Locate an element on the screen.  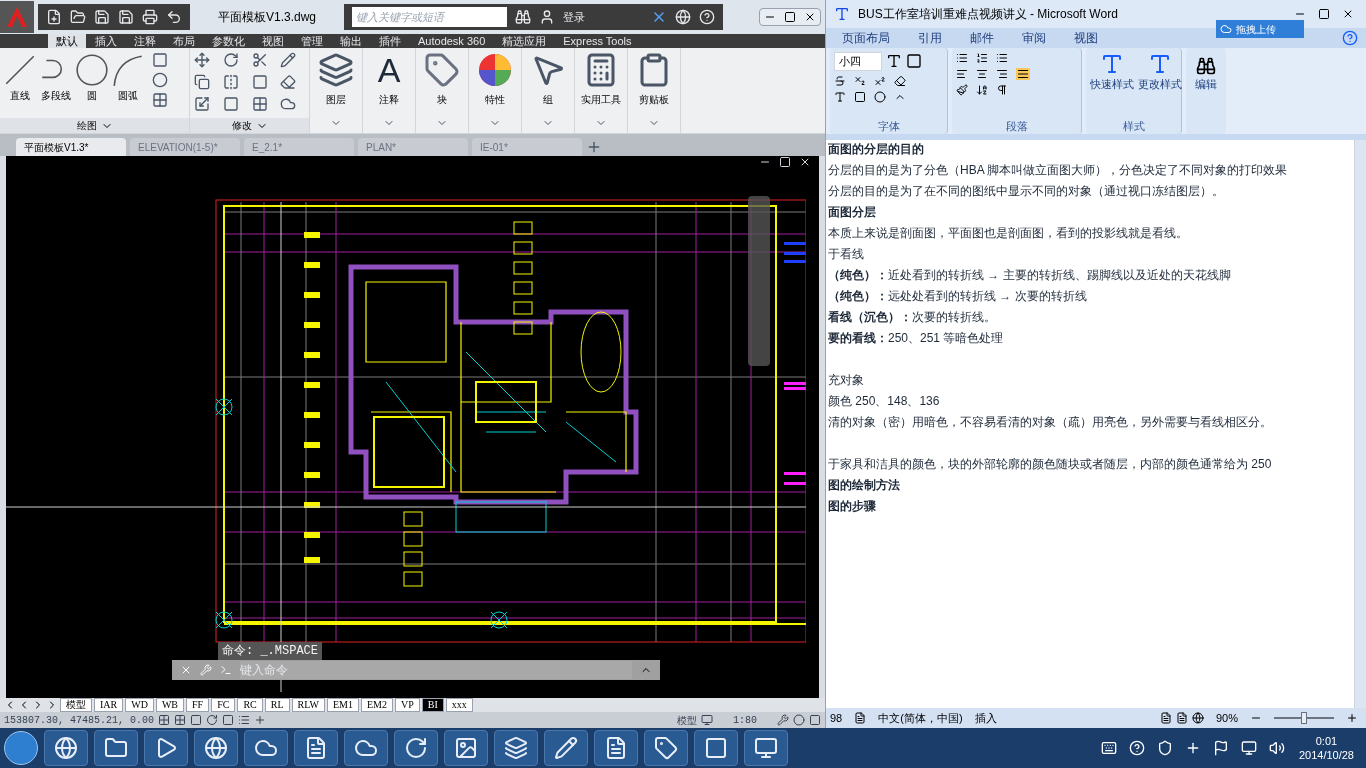
layout-tab: WB is located at coordinates (169, 705).